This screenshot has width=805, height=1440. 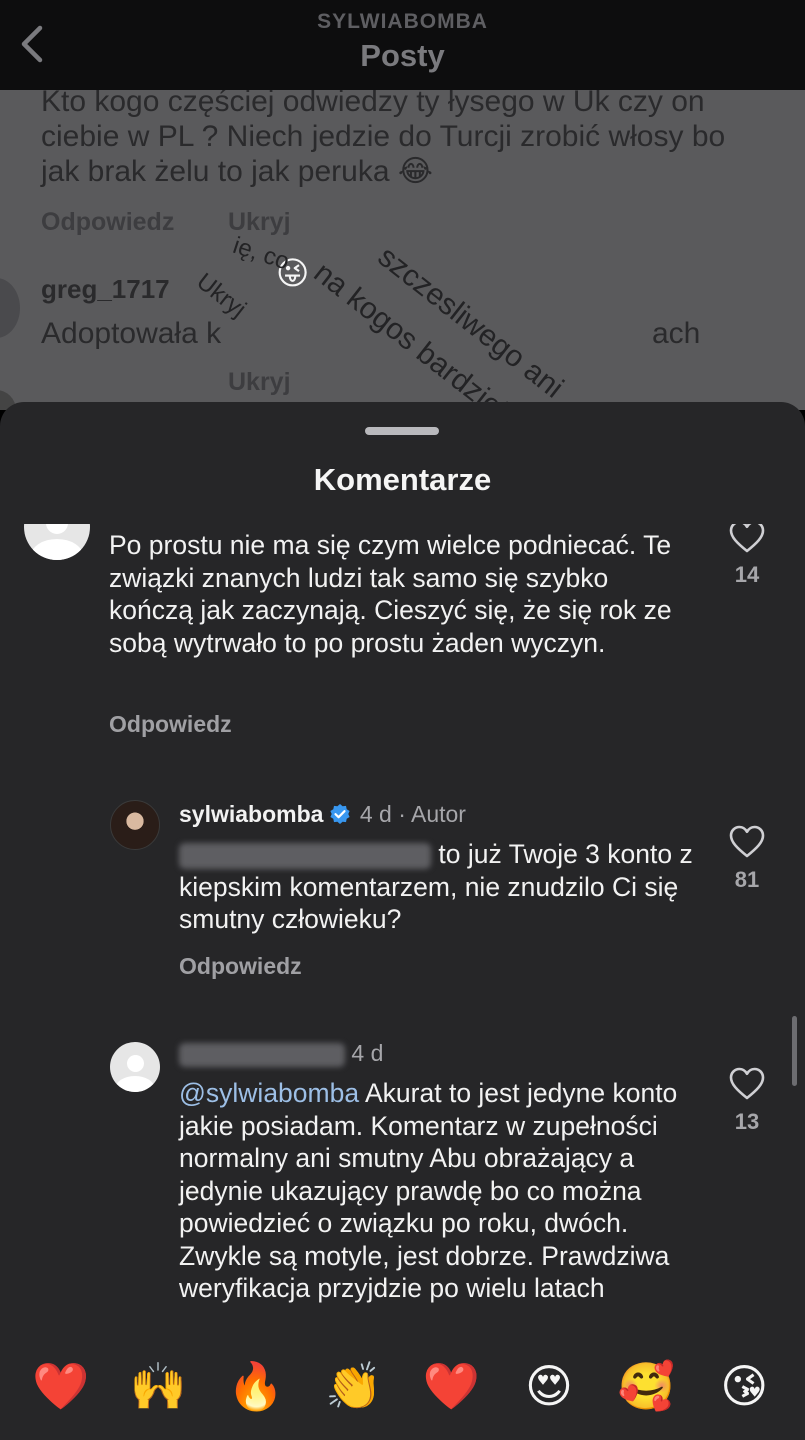 I want to click on comment-username: sylwiabomba, so click(x=251, y=814).